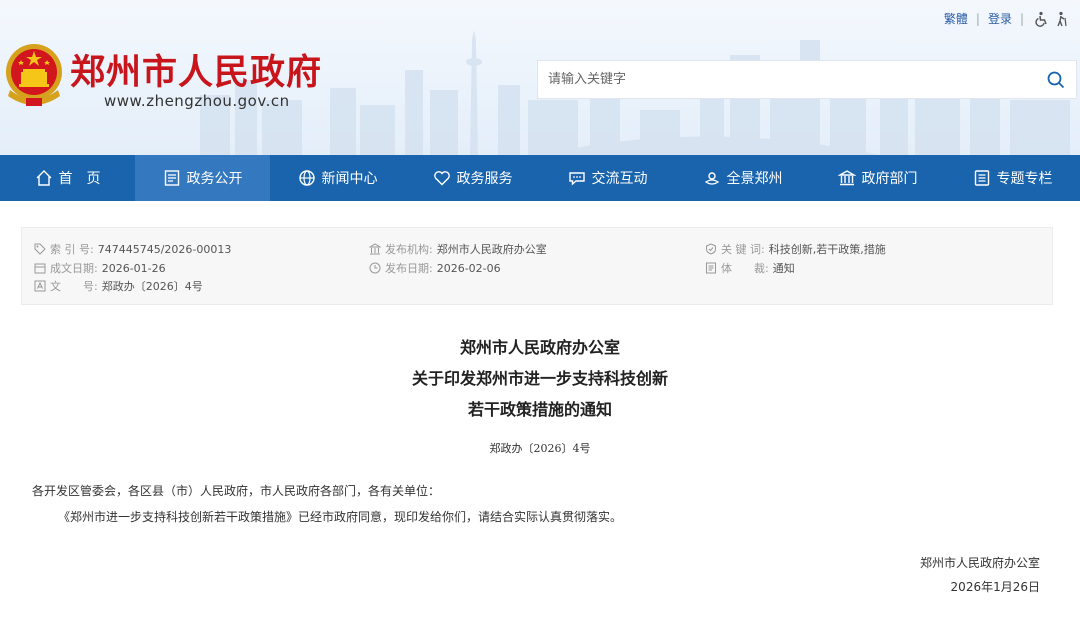 The image size is (1080, 631). What do you see at coordinates (441, 178) in the screenshot?
I see `heart-icon` at bounding box center [441, 178].